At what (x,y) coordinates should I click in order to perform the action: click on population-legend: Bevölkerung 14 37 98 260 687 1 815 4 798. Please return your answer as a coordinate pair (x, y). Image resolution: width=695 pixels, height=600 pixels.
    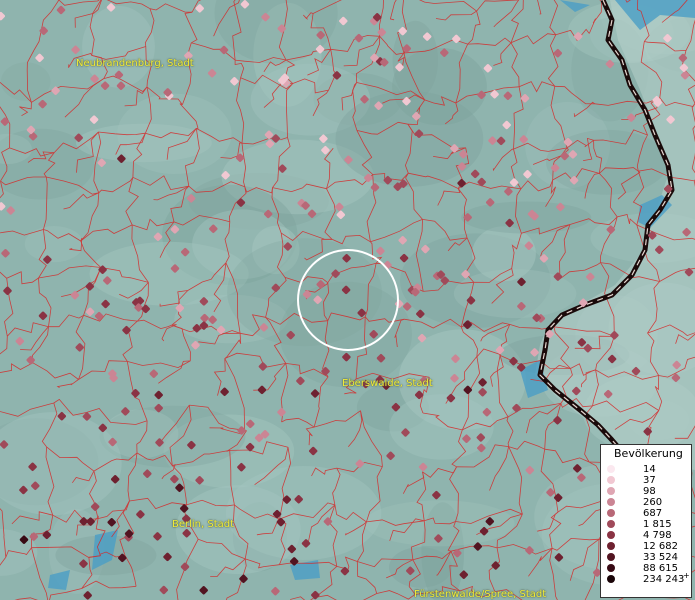
    Looking at the image, I should click on (646, 521).